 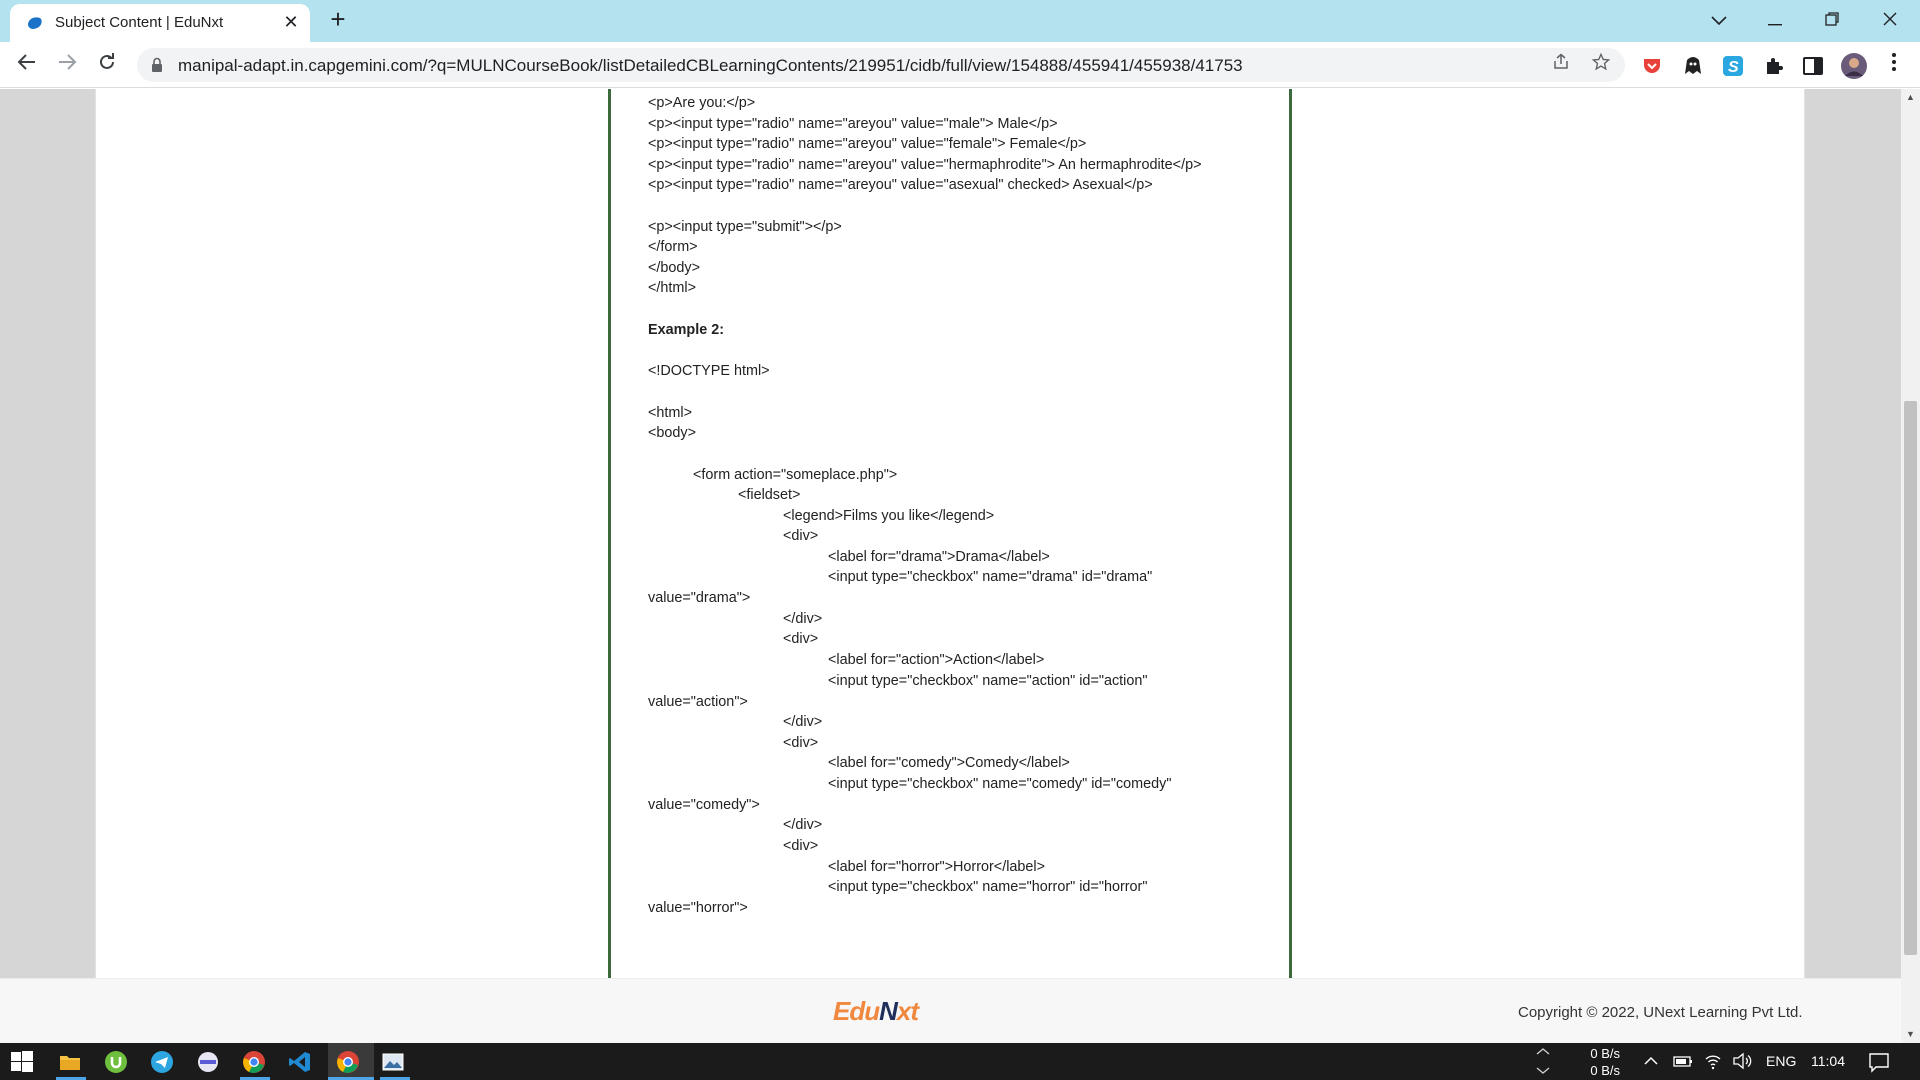 I want to click on bookmark-star-icon, so click(x=1601, y=64).